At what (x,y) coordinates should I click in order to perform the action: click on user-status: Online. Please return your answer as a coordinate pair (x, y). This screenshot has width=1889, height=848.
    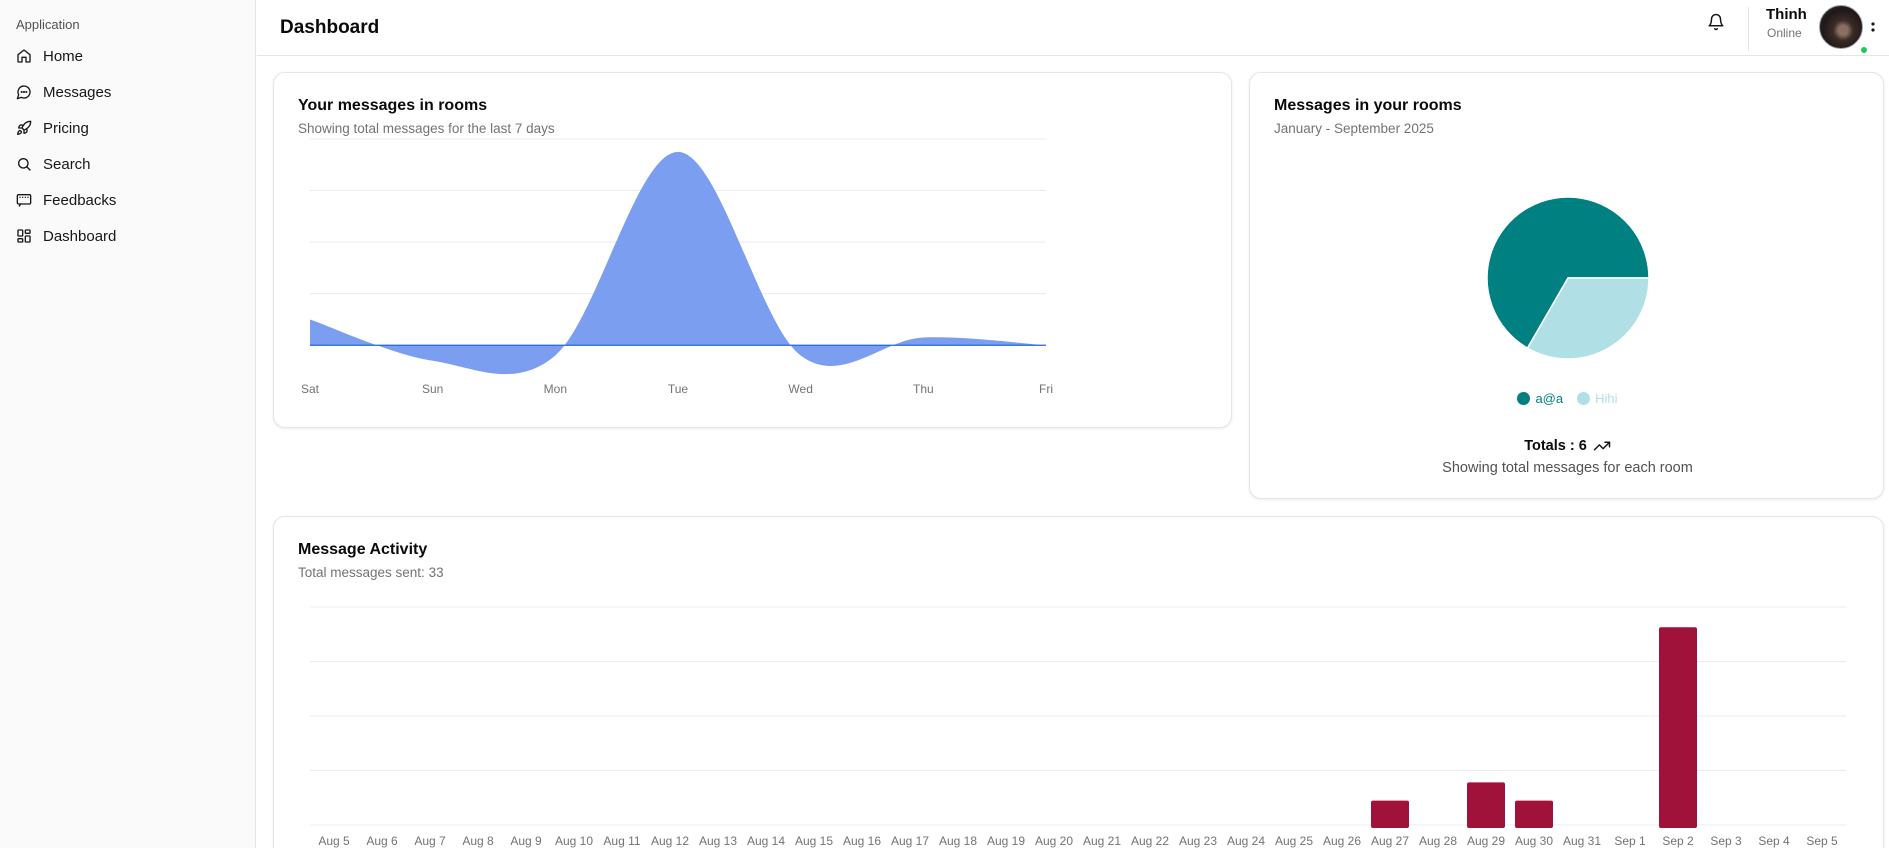
    Looking at the image, I should click on (1784, 33).